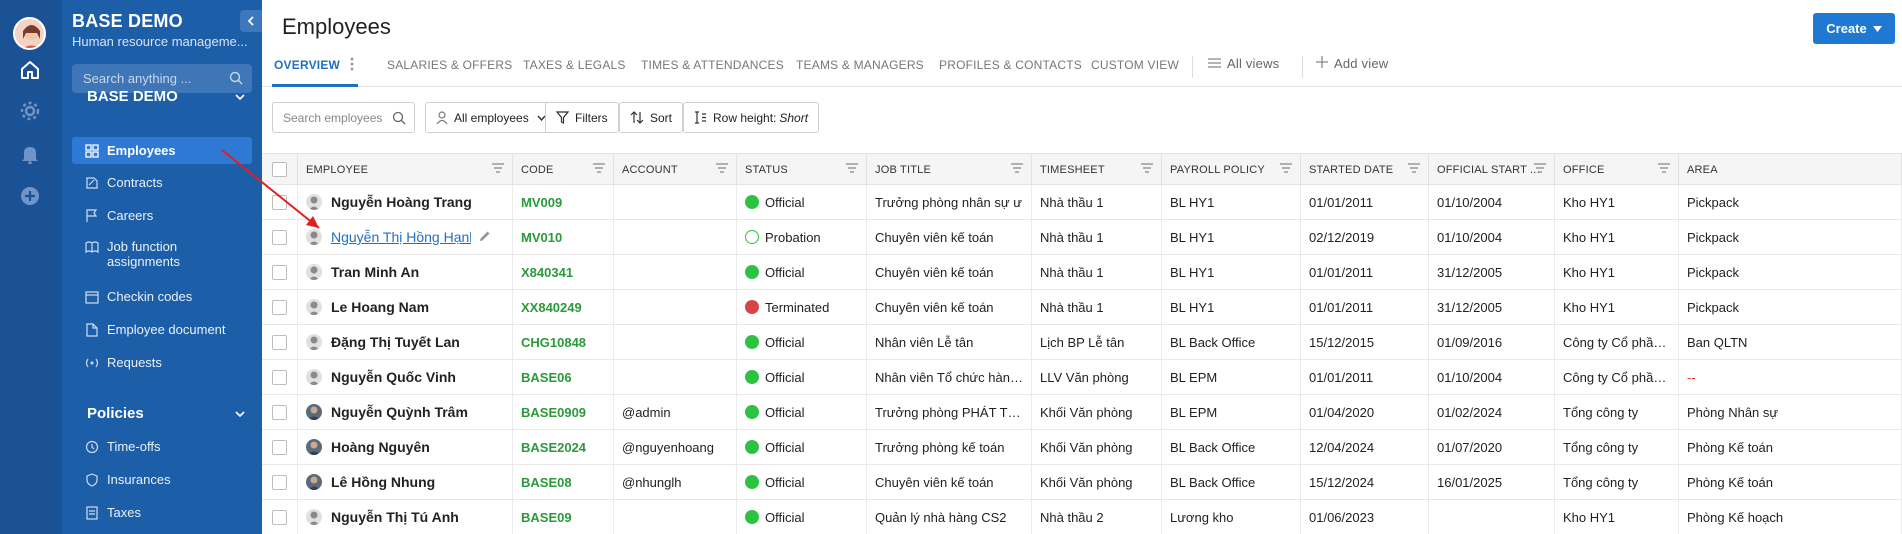 The width and height of the screenshot is (1902, 534). I want to click on employee-name: Nguyễn Quốc Vinh, so click(393, 377).